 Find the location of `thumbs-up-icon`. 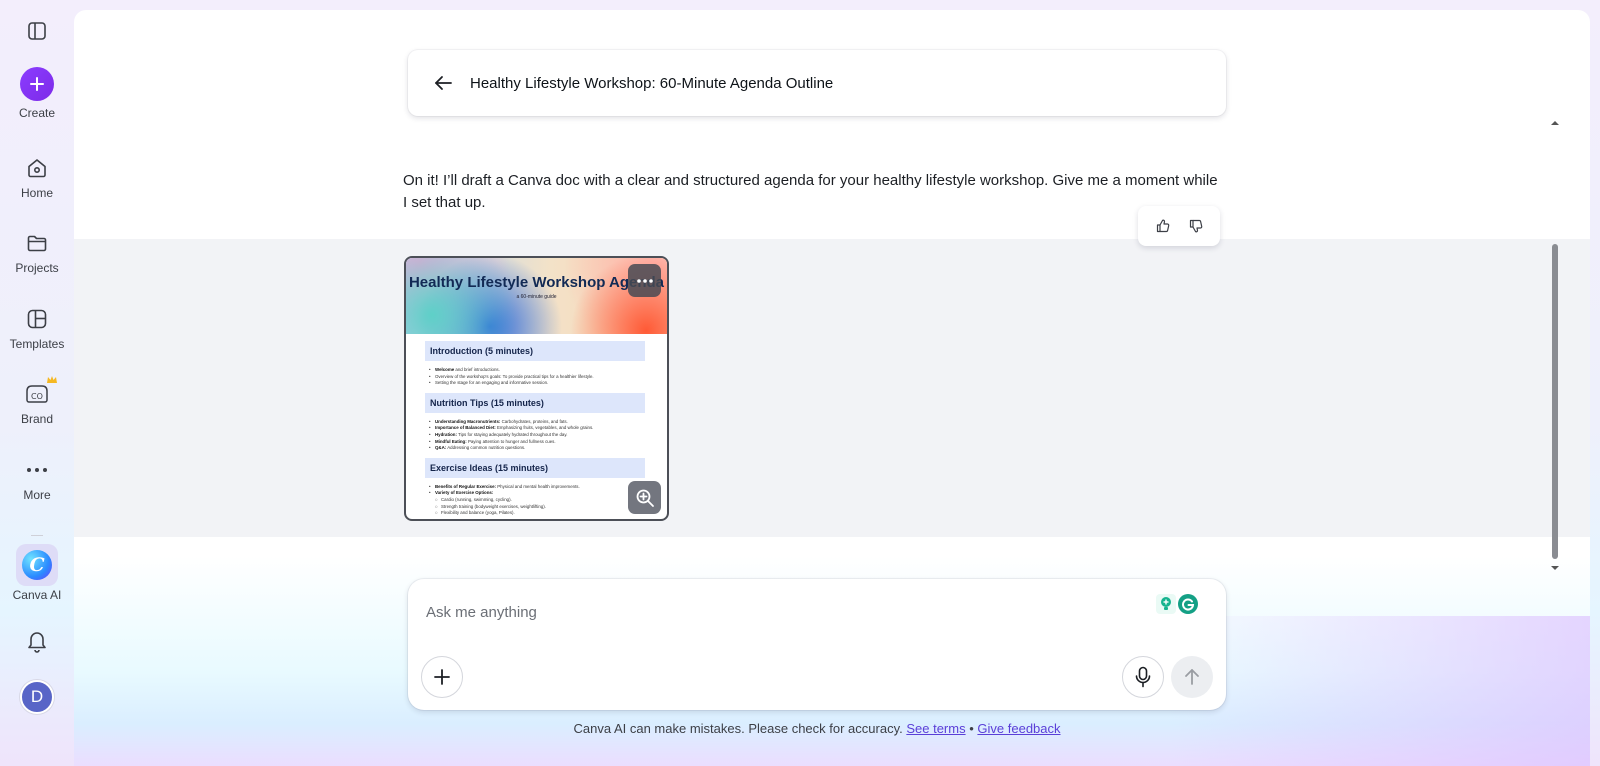

thumbs-up-icon is located at coordinates (1162, 226).